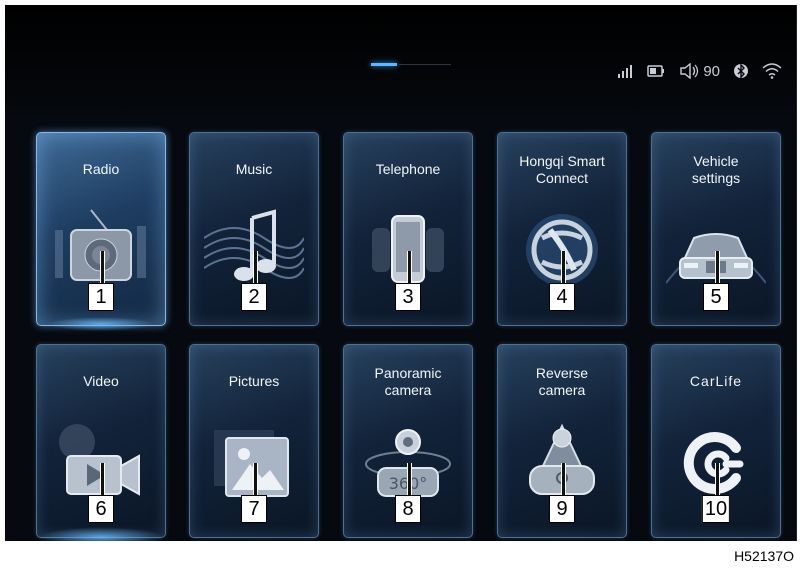  I want to click on signal-icon, so click(625, 71).